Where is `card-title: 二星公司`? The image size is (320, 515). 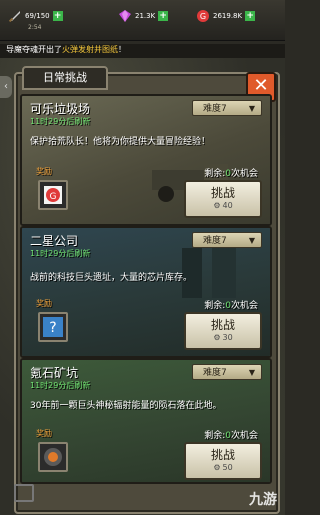 card-title: 二星公司 is located at coordinates (54, 241).